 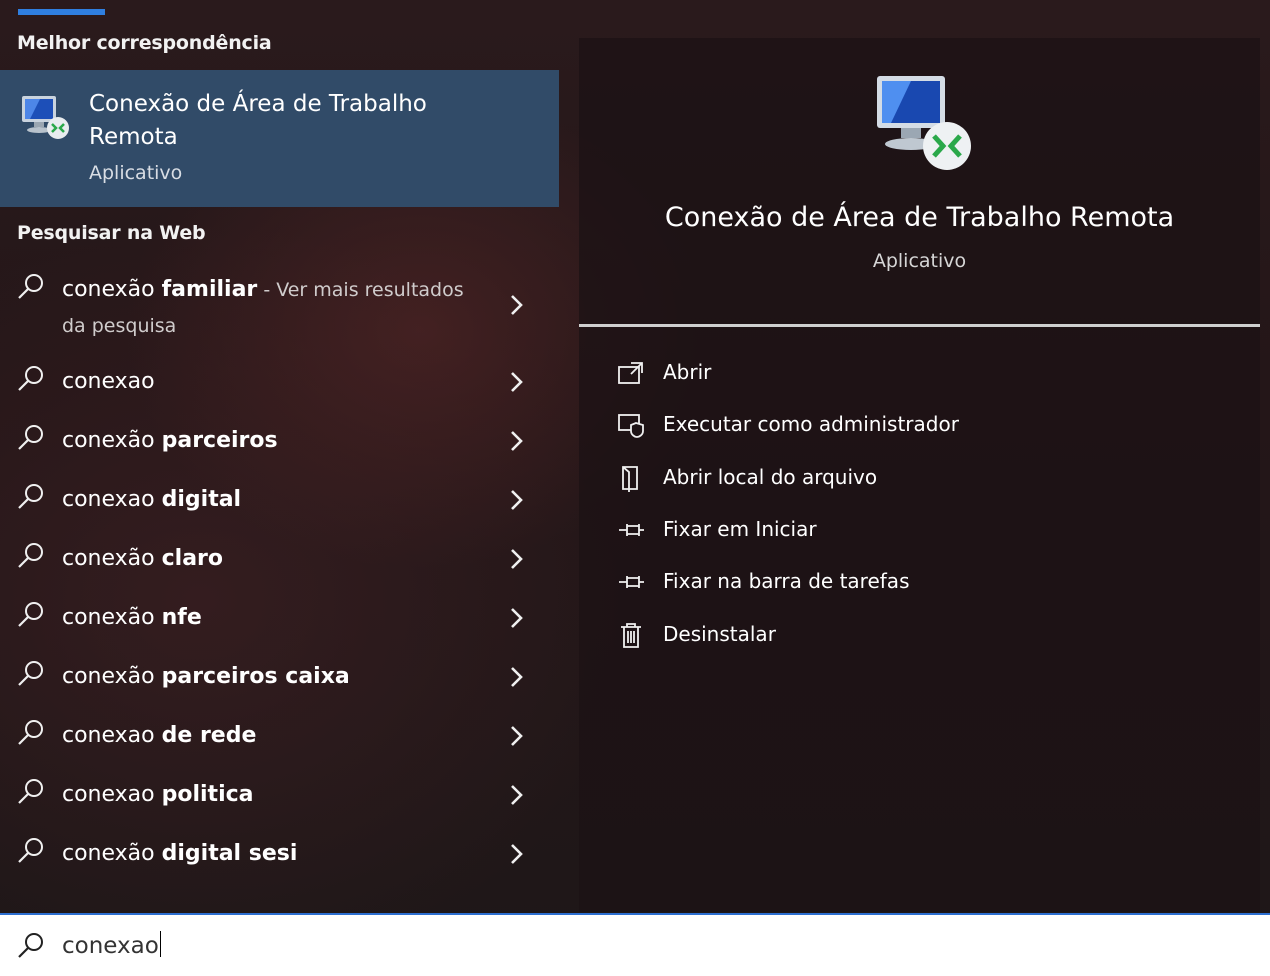 I want to click on web-result-text: conexao politica, so click(x=272, y=794).